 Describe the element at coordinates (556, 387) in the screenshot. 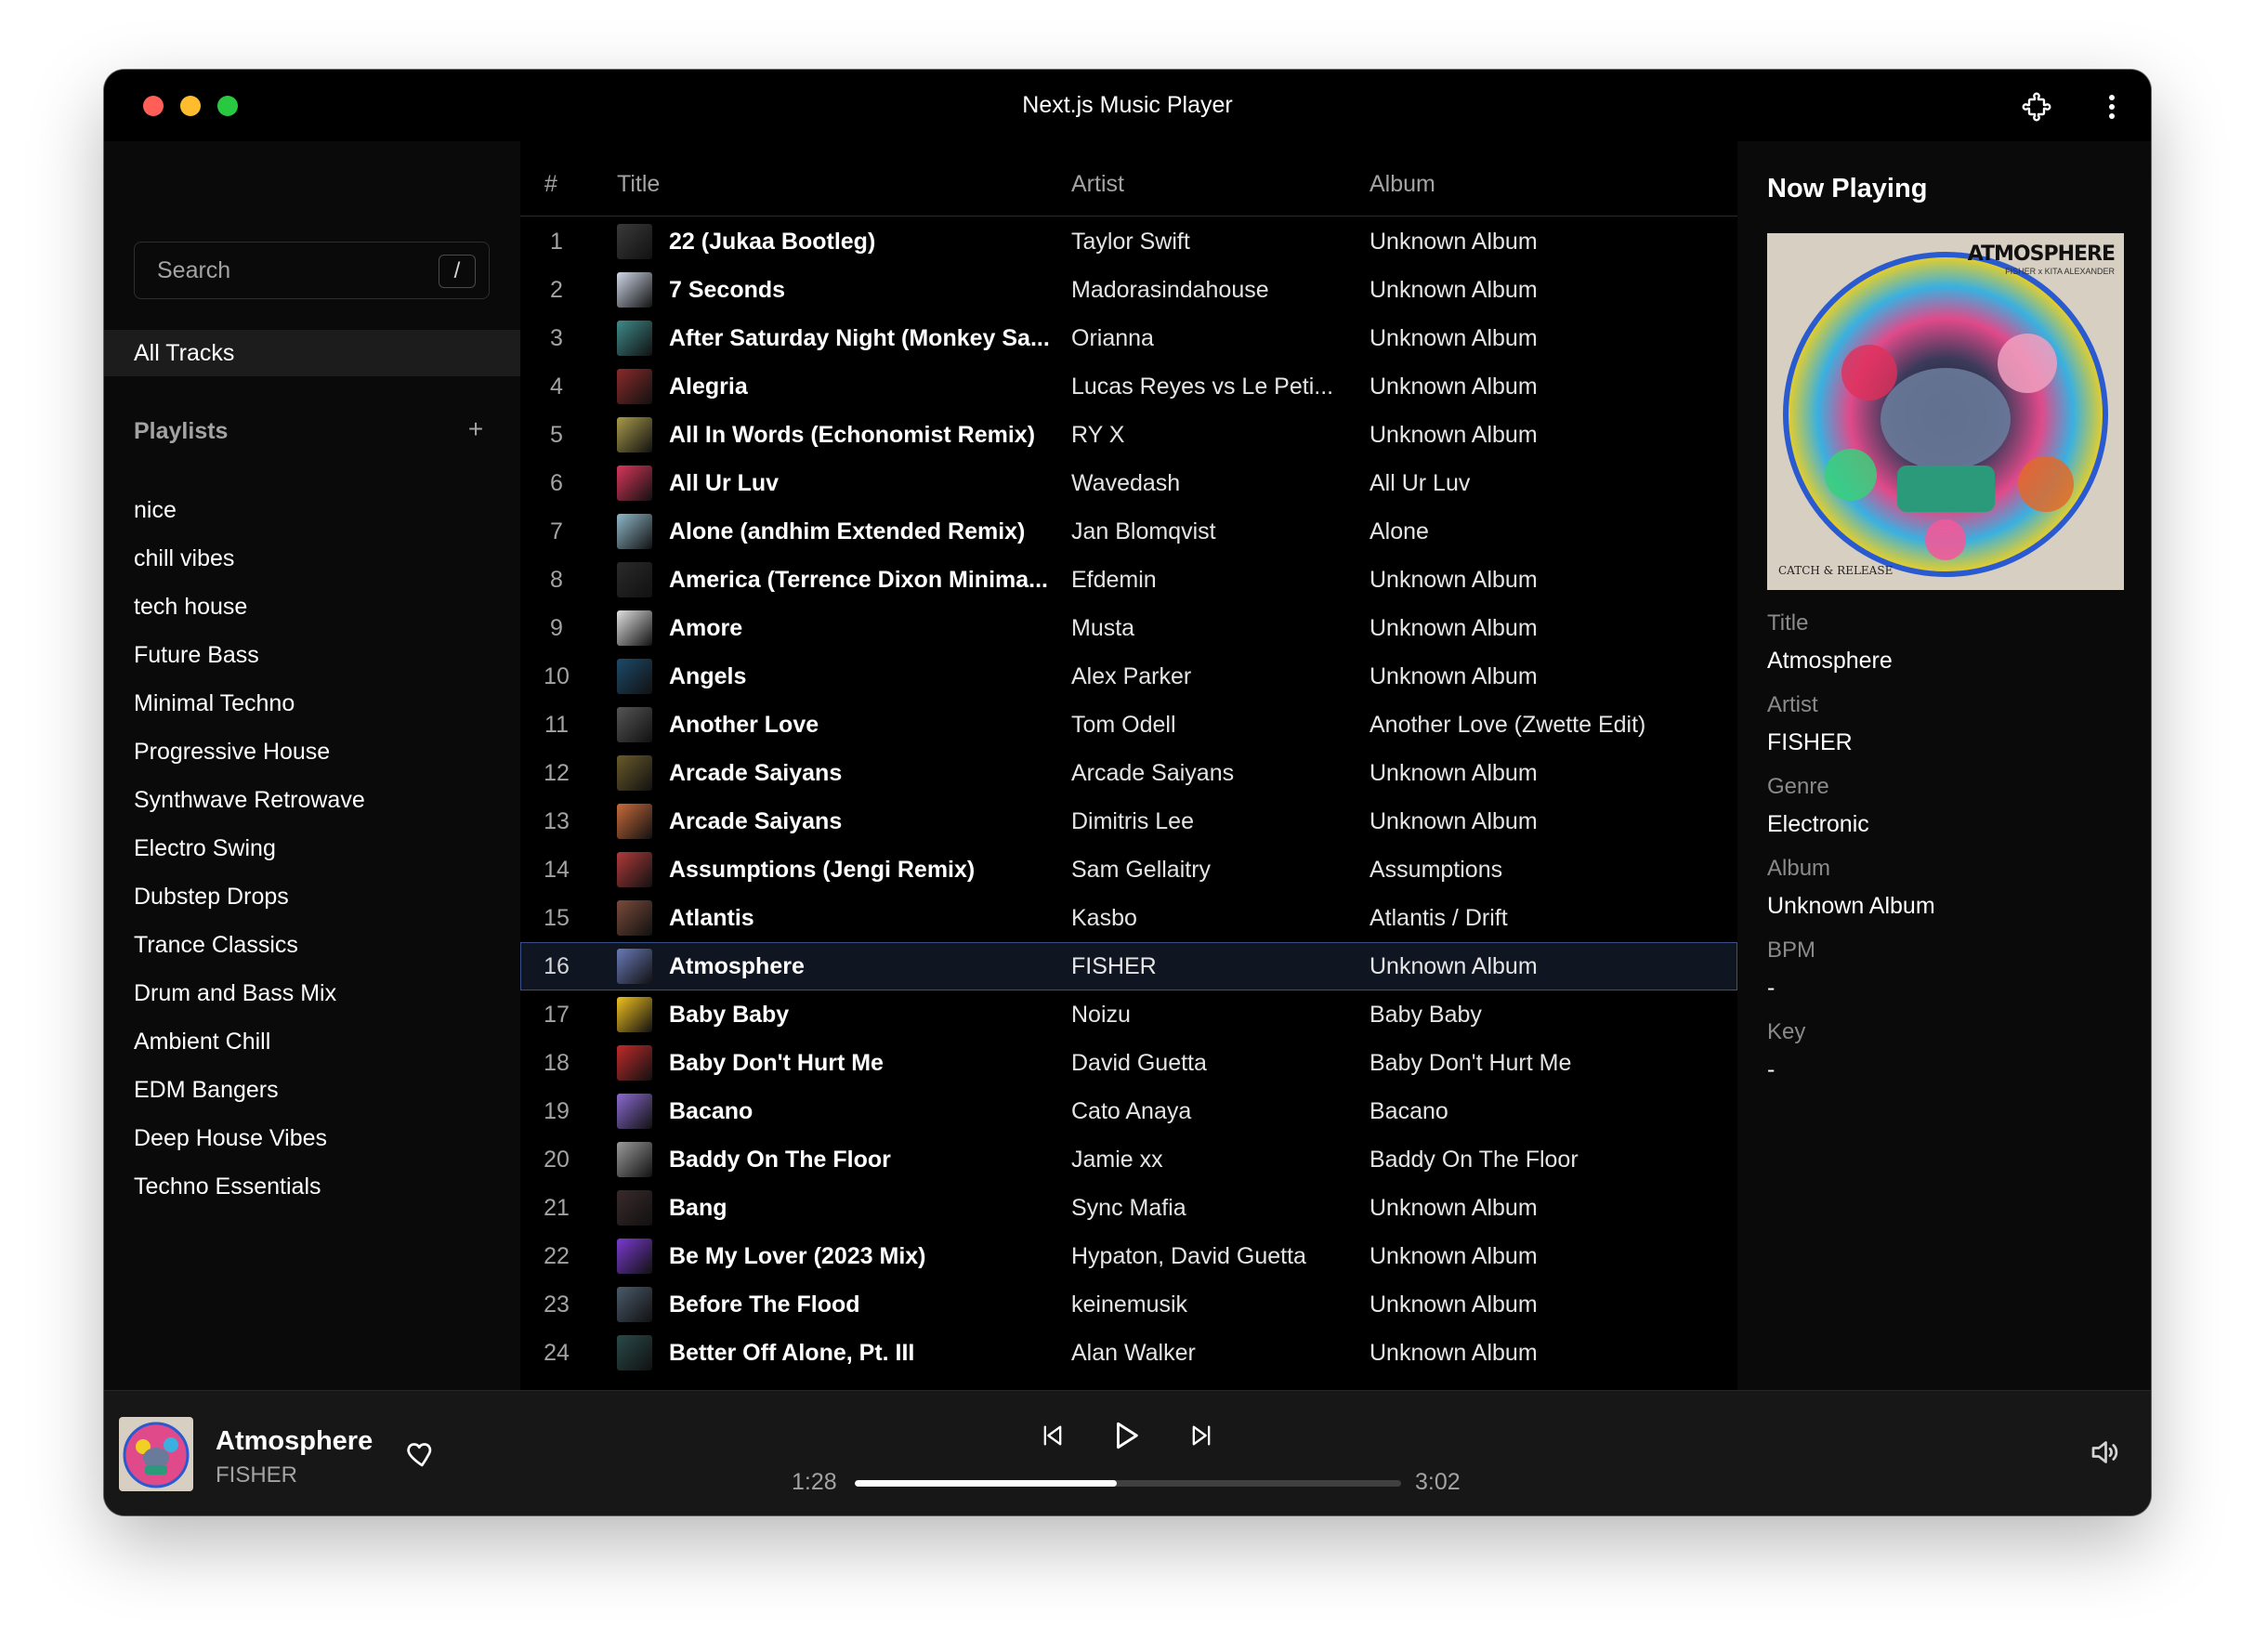

I see `track-number: 4` at that location.